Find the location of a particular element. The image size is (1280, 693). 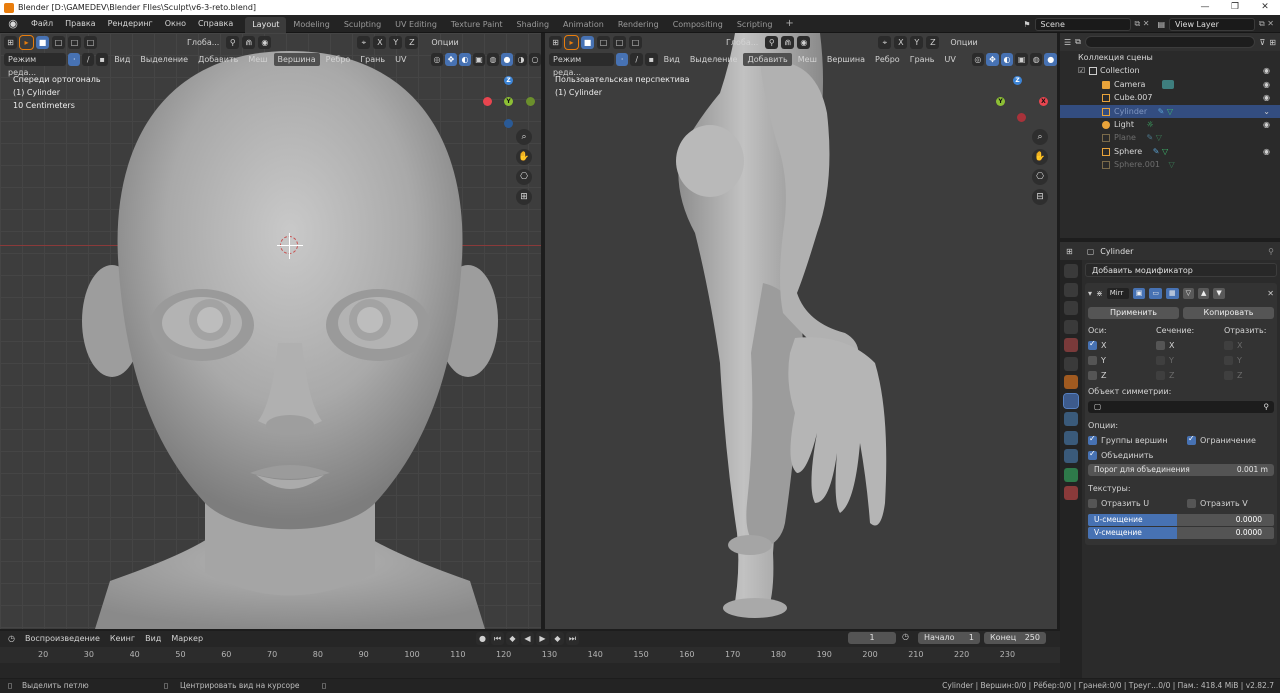

tab-sculpting: Sculpting is located at coordinates (362, 25).